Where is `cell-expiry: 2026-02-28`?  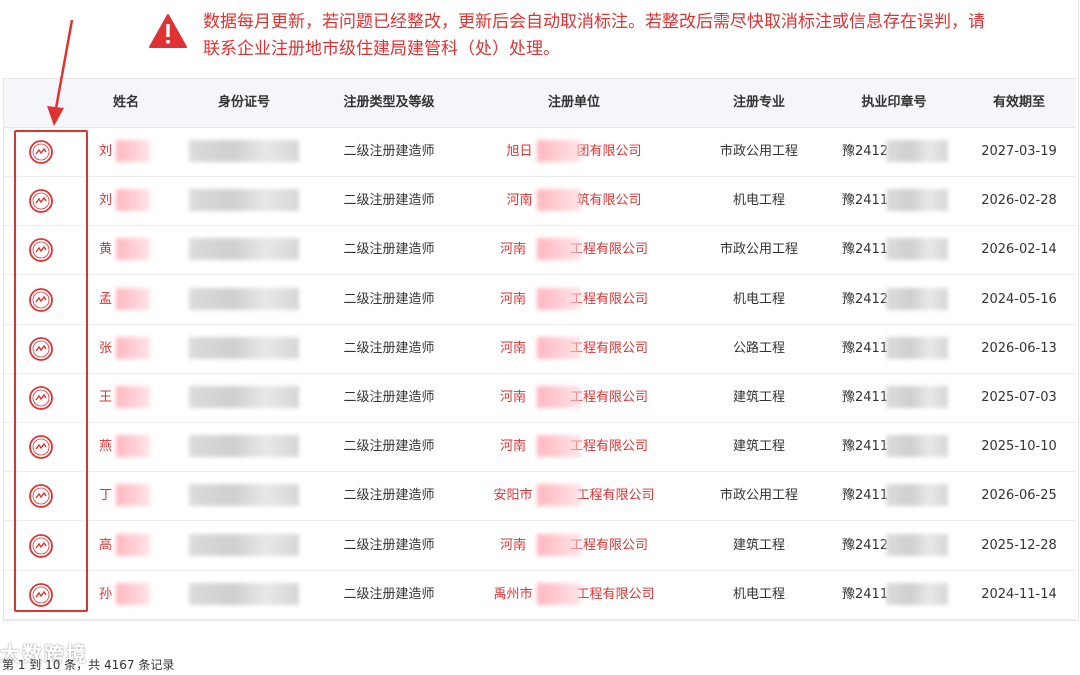 cell-expiry: 2026-02-28 is located at coordinates (1019, 201).